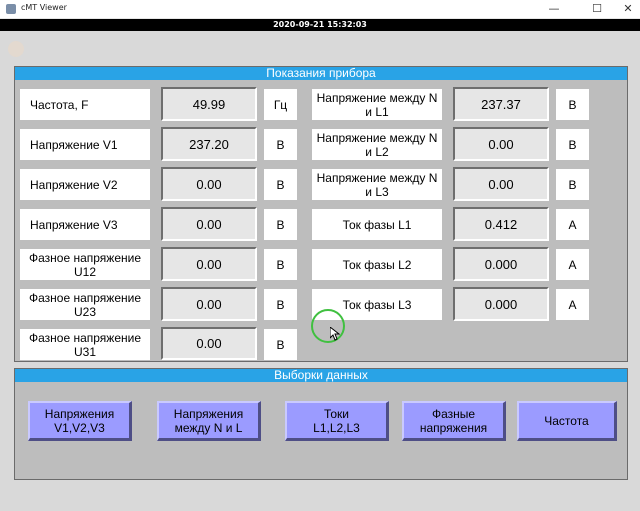  Describe the element at coordinates (572, 264) in the screenshot. I see `unit-current-l2: A` at that location.